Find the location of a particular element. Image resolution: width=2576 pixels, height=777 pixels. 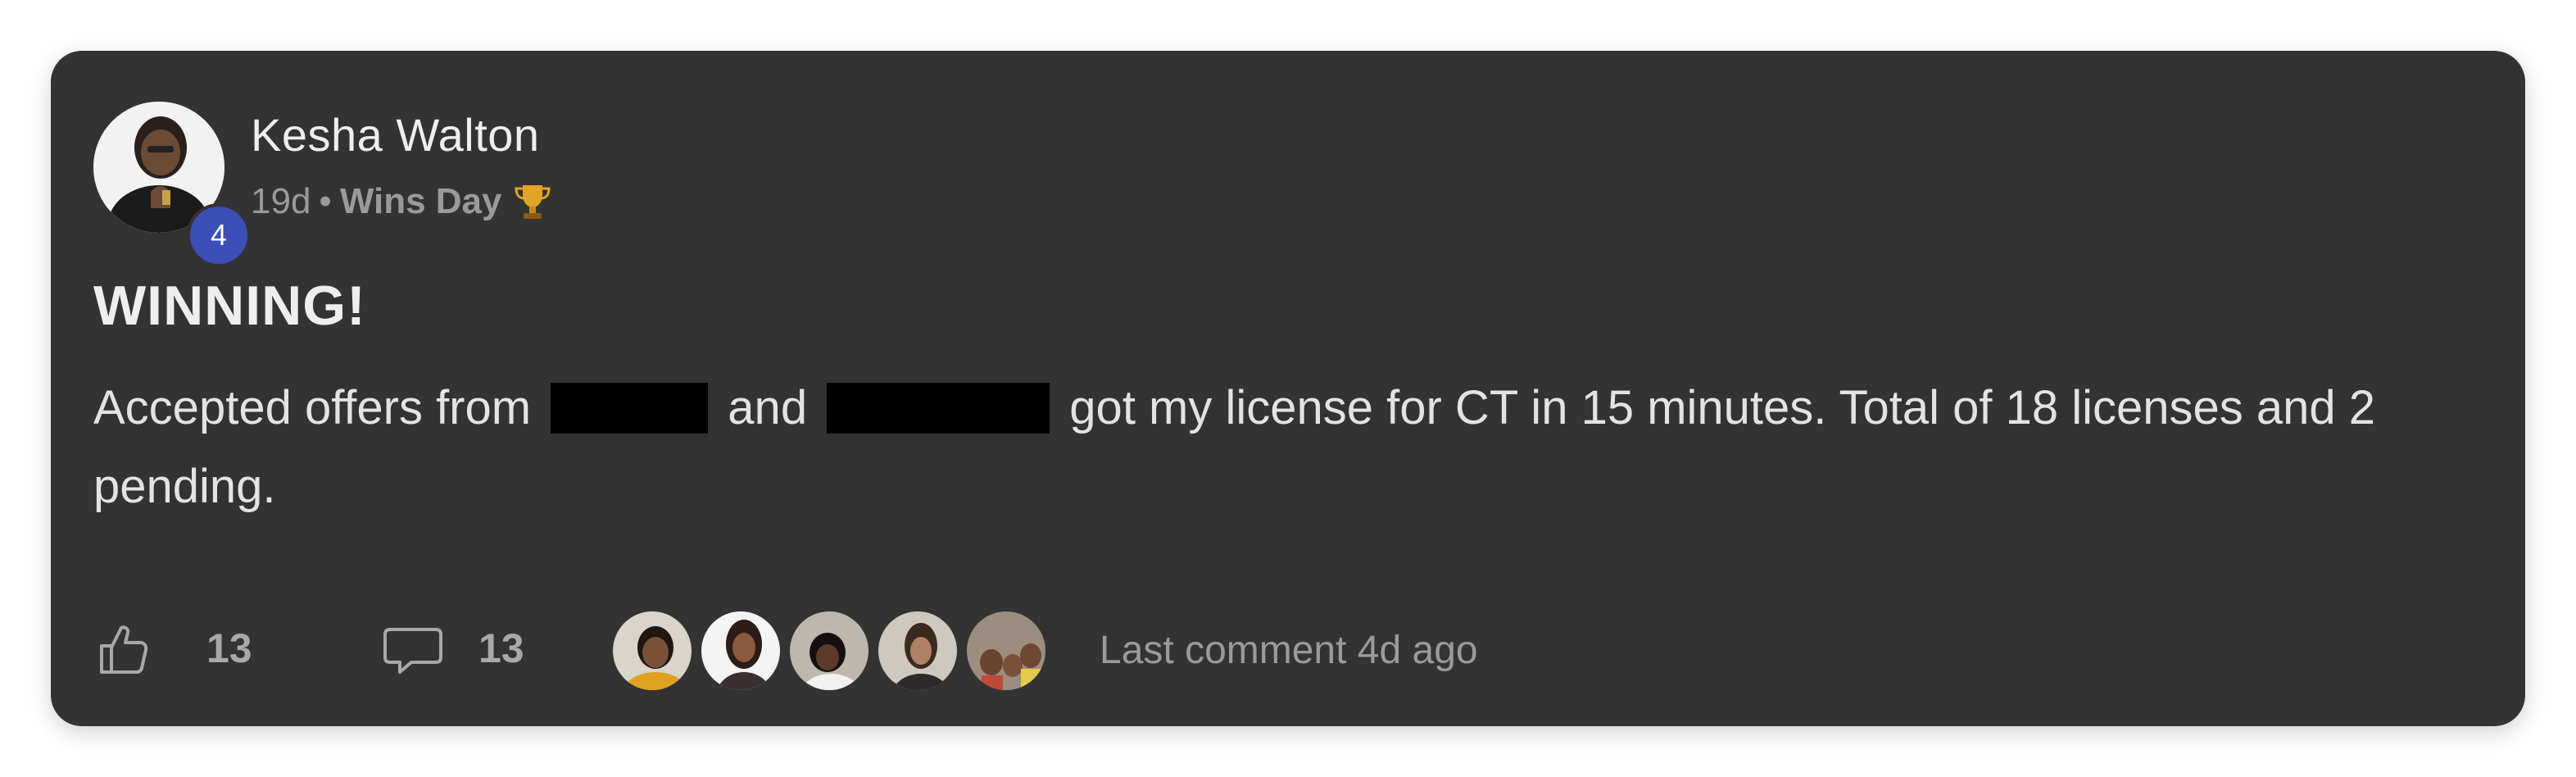

author-name: Kesha Walton is located at coordinates (395, 134).